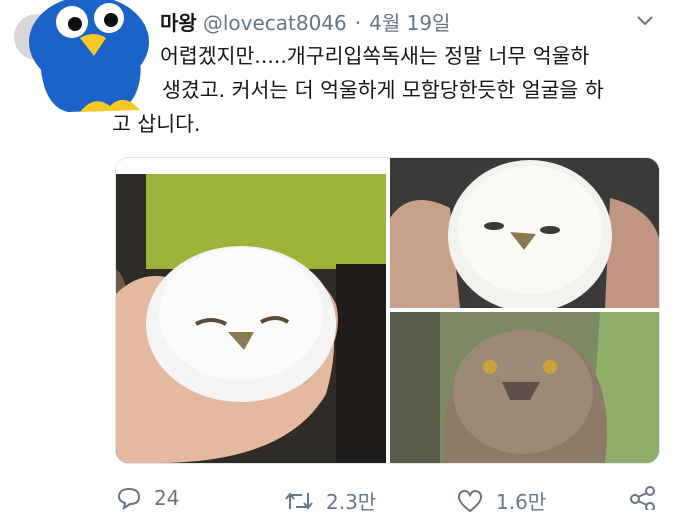 The height and width of the screenshot is (515, 675). What do you see at coordinates (156, 124) in the screenshot?
I see `tweet-text-line: 고 삽니다.` at bounding box center [156, 124].